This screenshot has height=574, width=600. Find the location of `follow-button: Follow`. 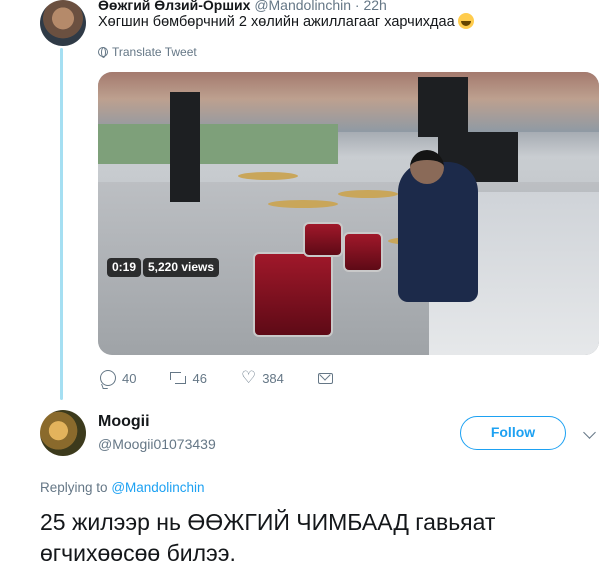

follow-button: Follow is located at coordinates (513, 433).